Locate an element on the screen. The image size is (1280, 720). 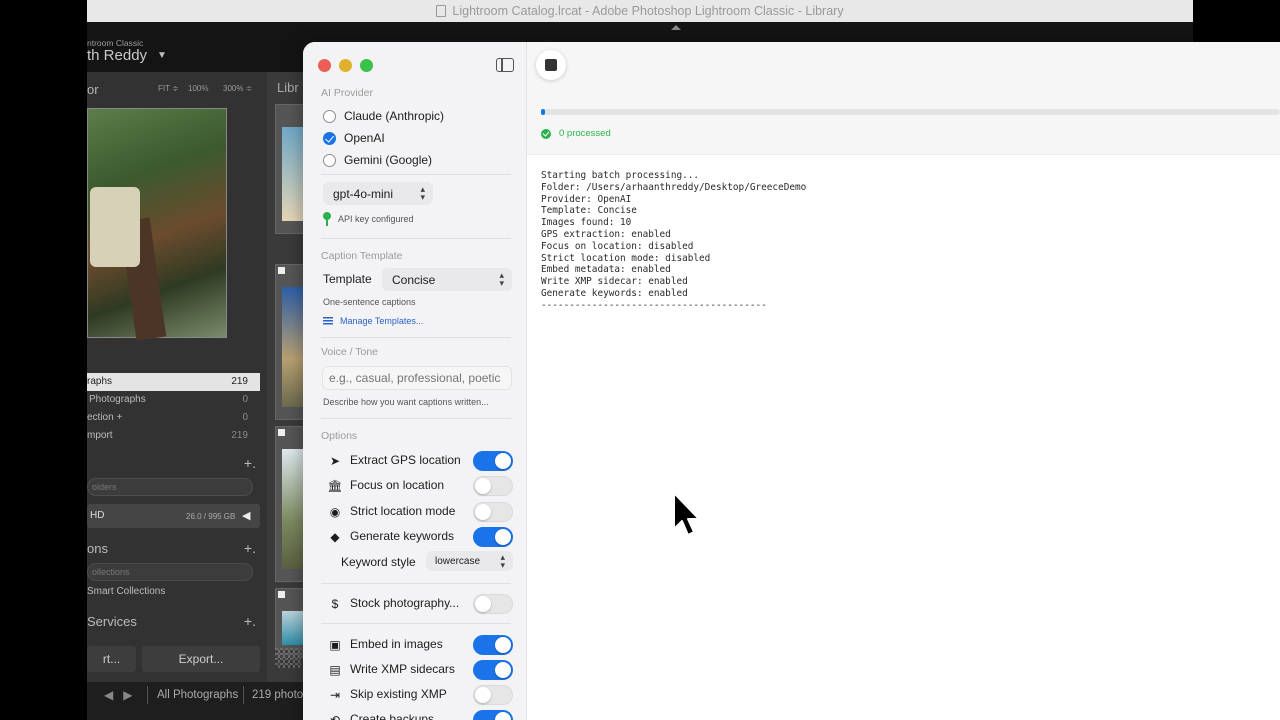
extract-gps-toggle is located at coordinates (493, 461).